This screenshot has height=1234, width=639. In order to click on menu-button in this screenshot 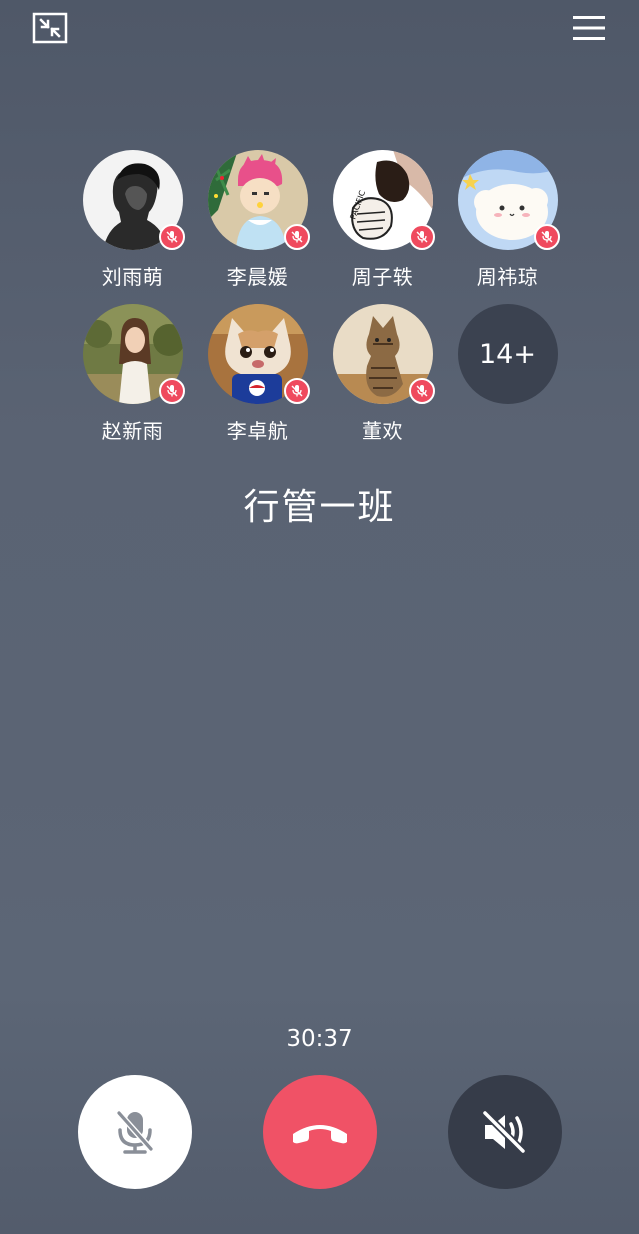, I will do `click(589, 28)`.